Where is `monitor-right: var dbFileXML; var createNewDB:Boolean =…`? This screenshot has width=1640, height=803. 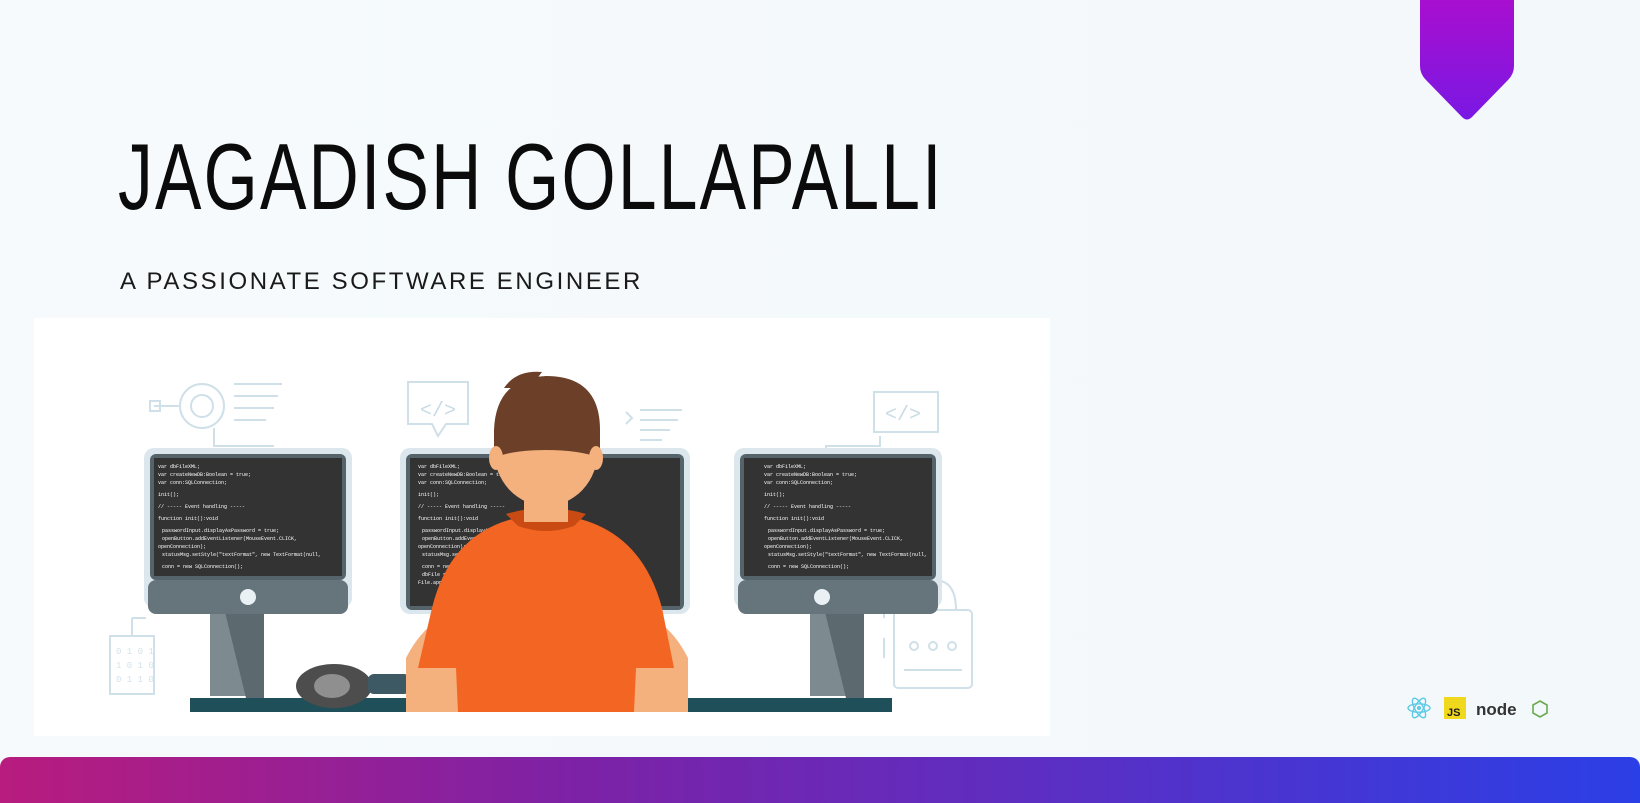 monitor-right: var dbFileXML; var createNewDB:Boolean =… is located at coordinates (838, 573).